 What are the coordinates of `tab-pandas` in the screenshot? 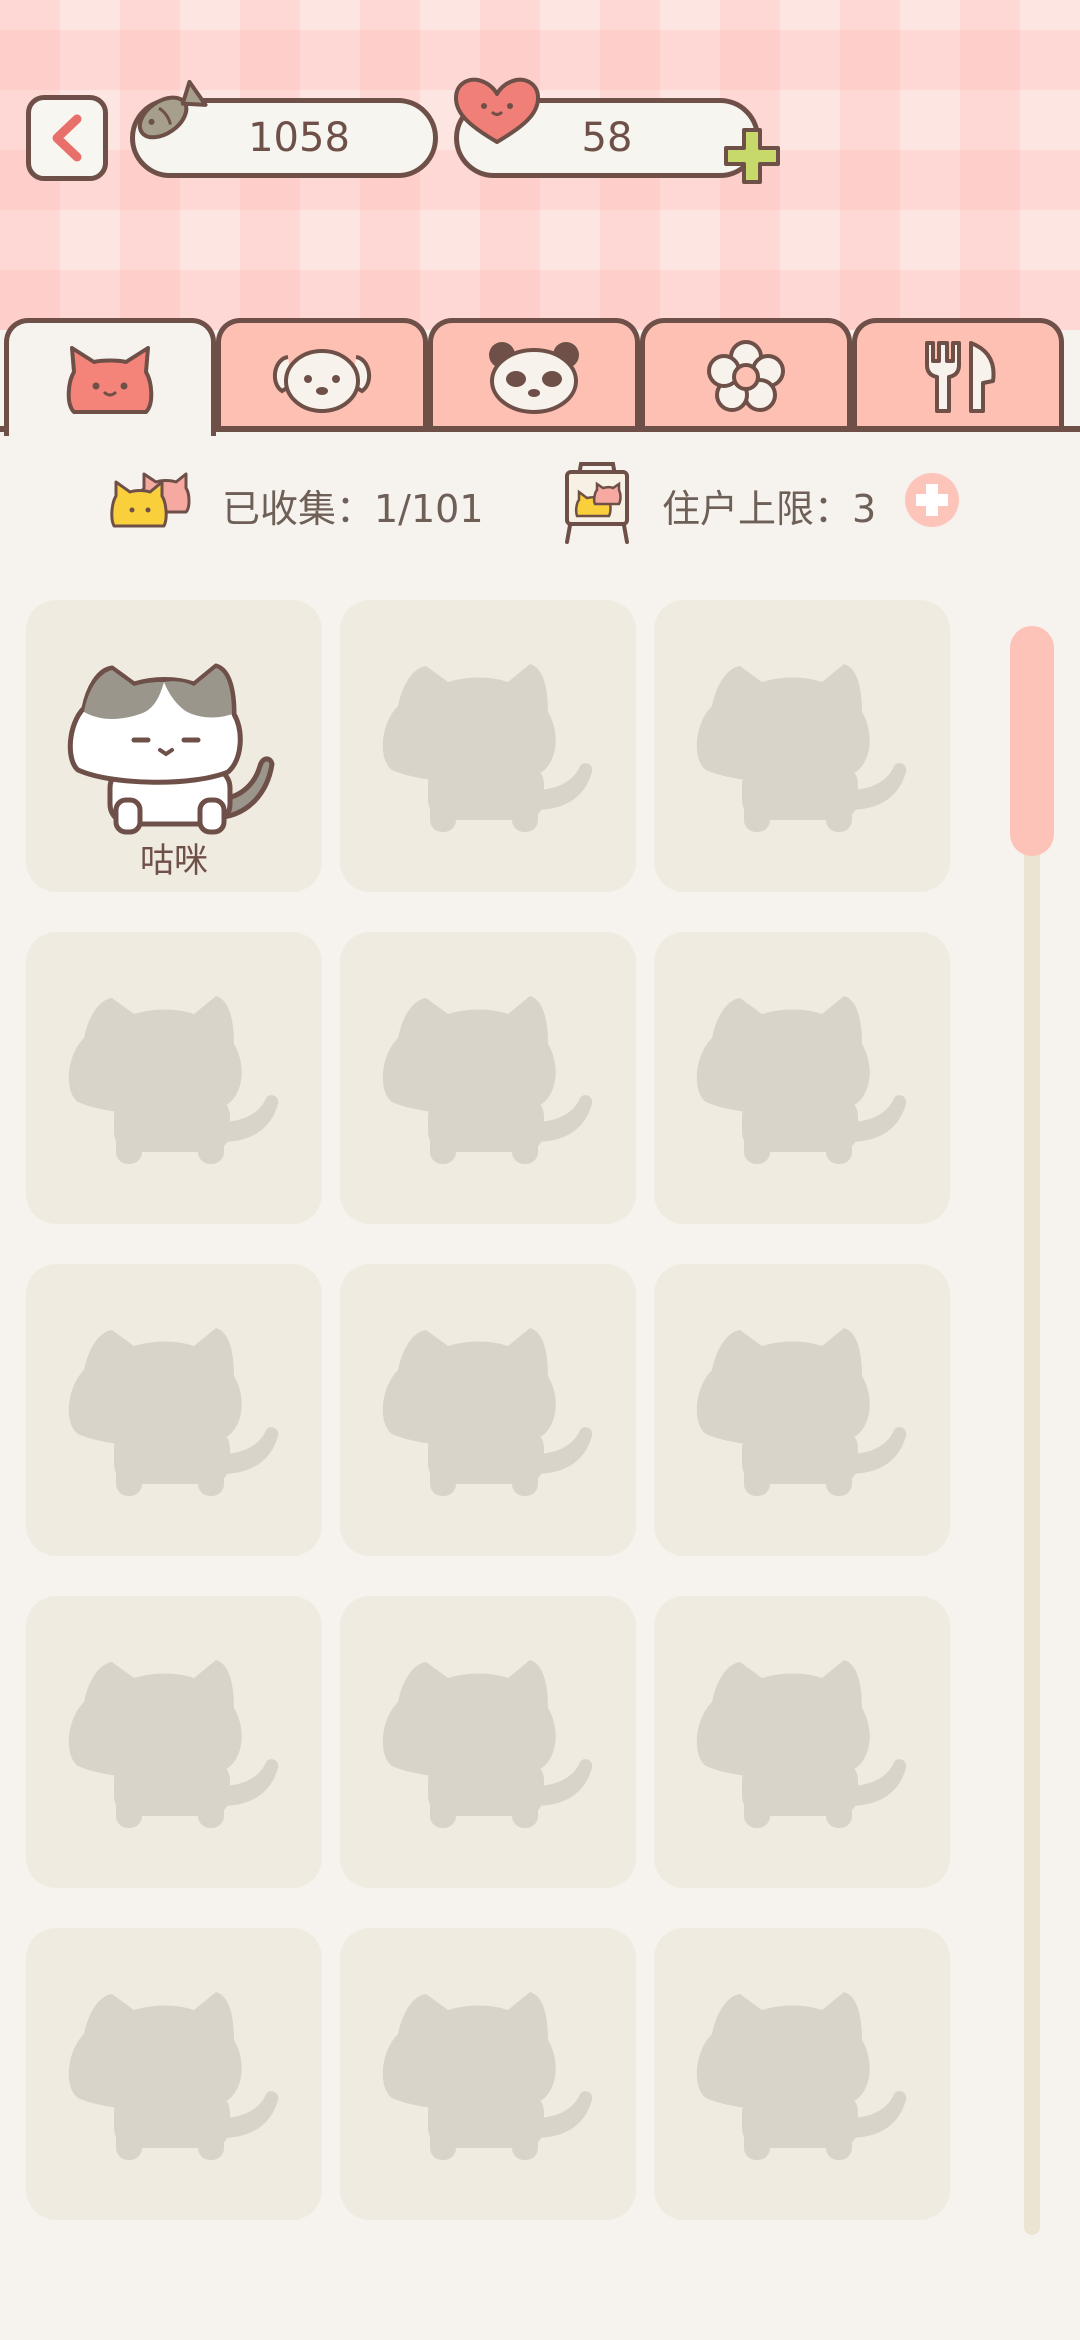 It's located at (534, 374).